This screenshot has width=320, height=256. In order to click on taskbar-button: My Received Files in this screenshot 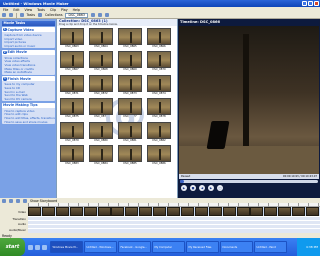, I will do `click(202, 247)`.